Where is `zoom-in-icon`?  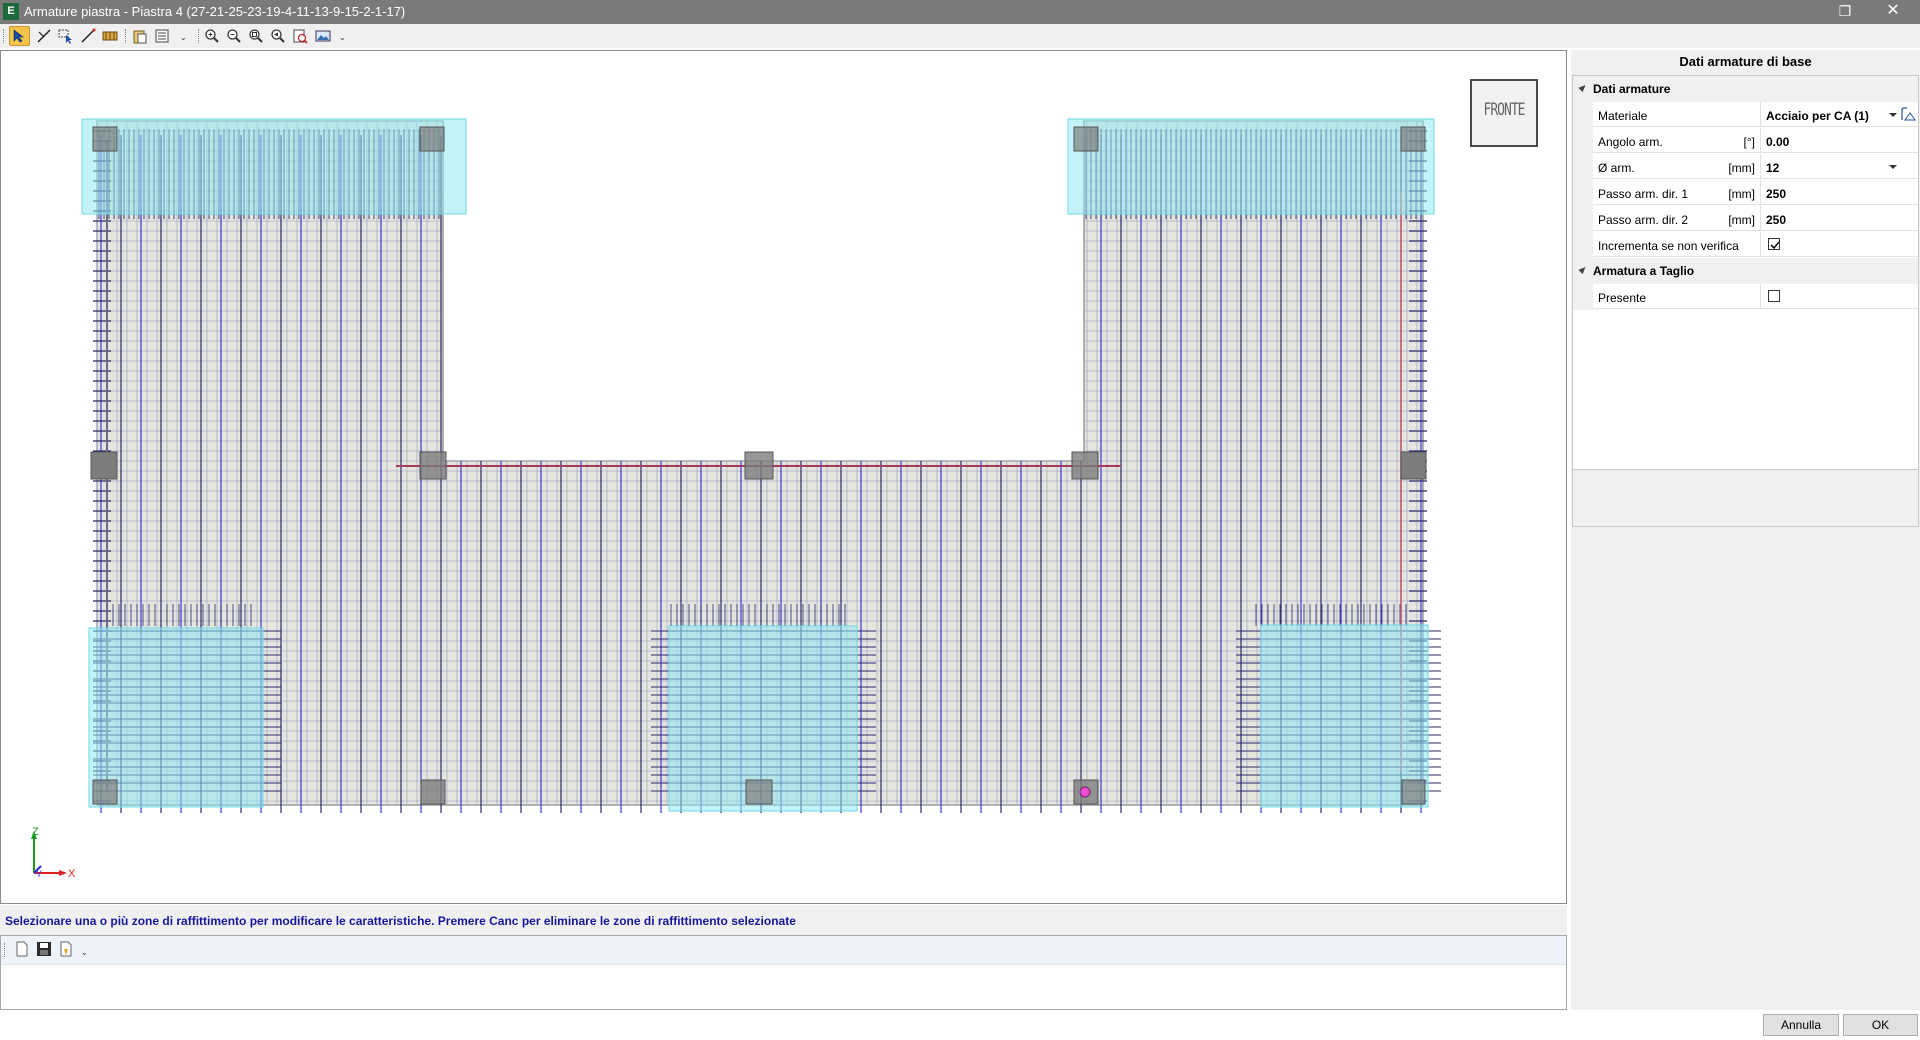
zoom-in-icon is located at coordinates (212, 36).